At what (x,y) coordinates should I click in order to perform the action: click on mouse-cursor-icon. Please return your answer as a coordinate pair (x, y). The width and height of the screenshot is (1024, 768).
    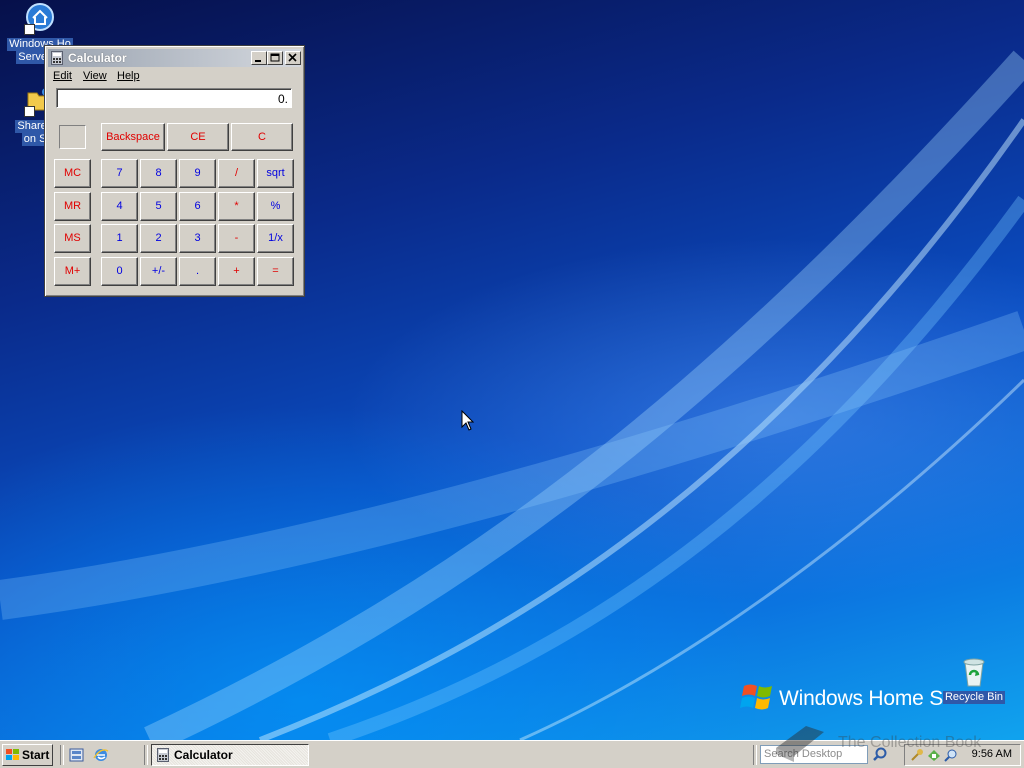
    Looking at the image, I should click on (468, 420).